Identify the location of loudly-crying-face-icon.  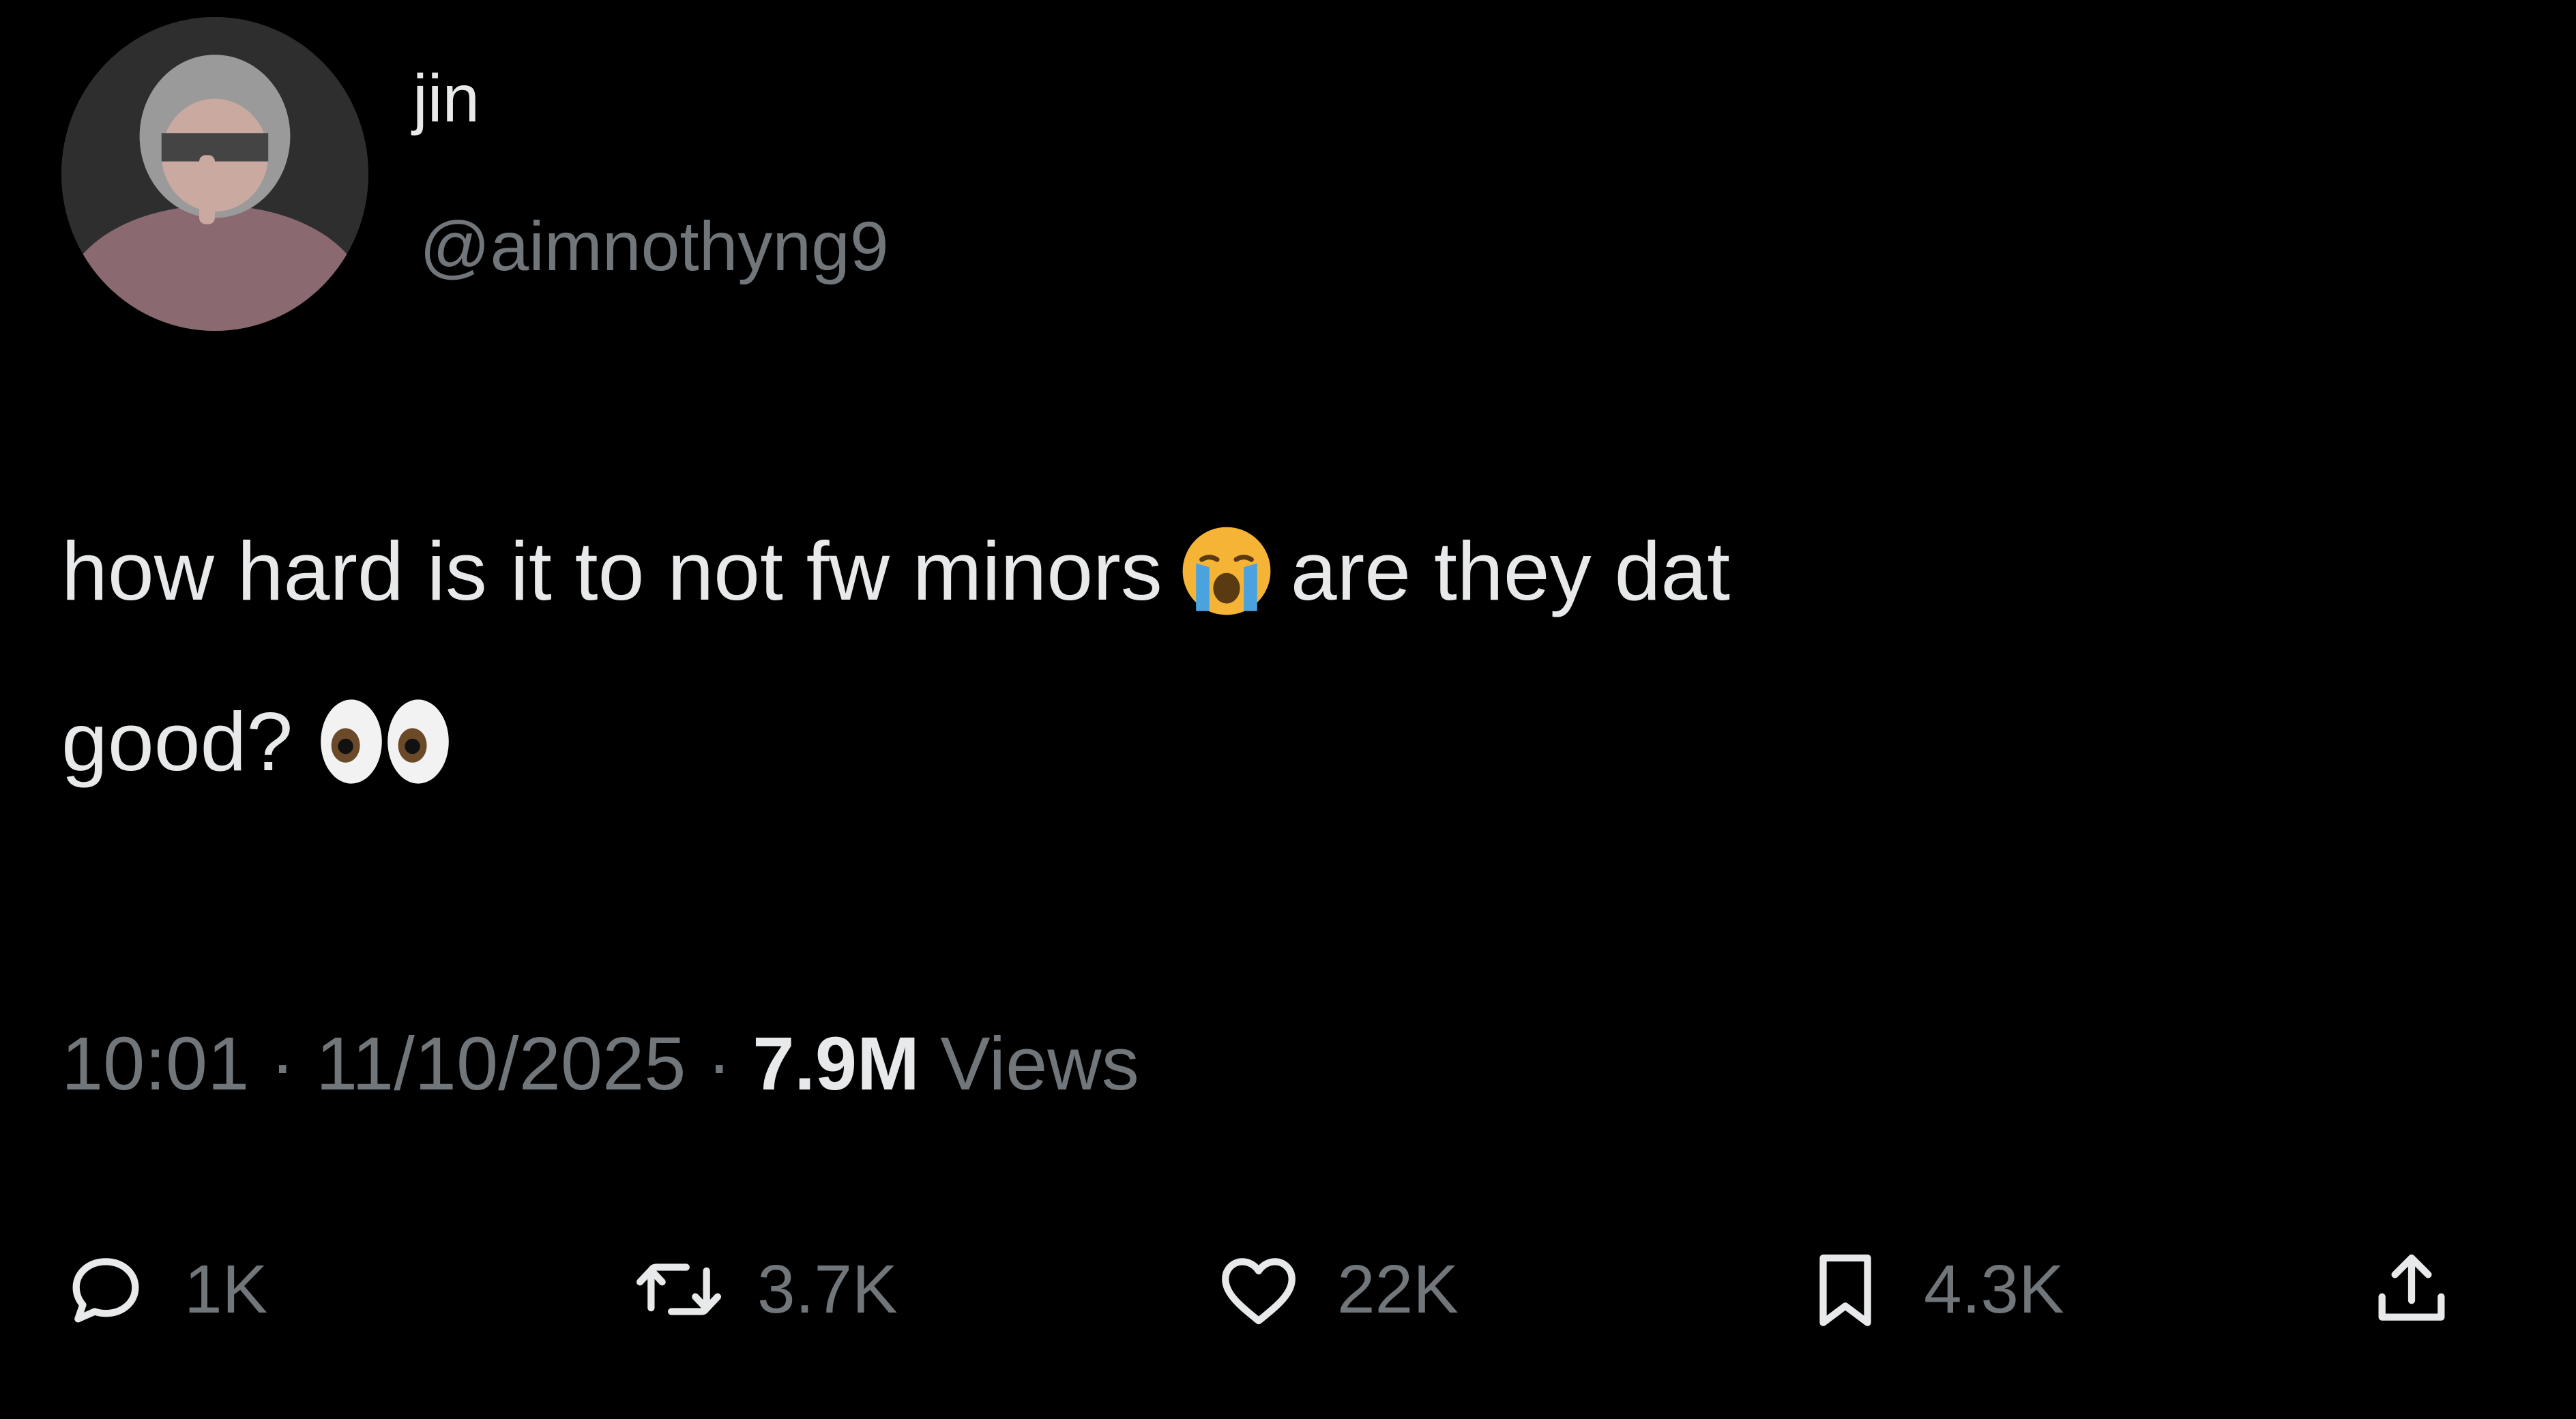
(1226, 571).